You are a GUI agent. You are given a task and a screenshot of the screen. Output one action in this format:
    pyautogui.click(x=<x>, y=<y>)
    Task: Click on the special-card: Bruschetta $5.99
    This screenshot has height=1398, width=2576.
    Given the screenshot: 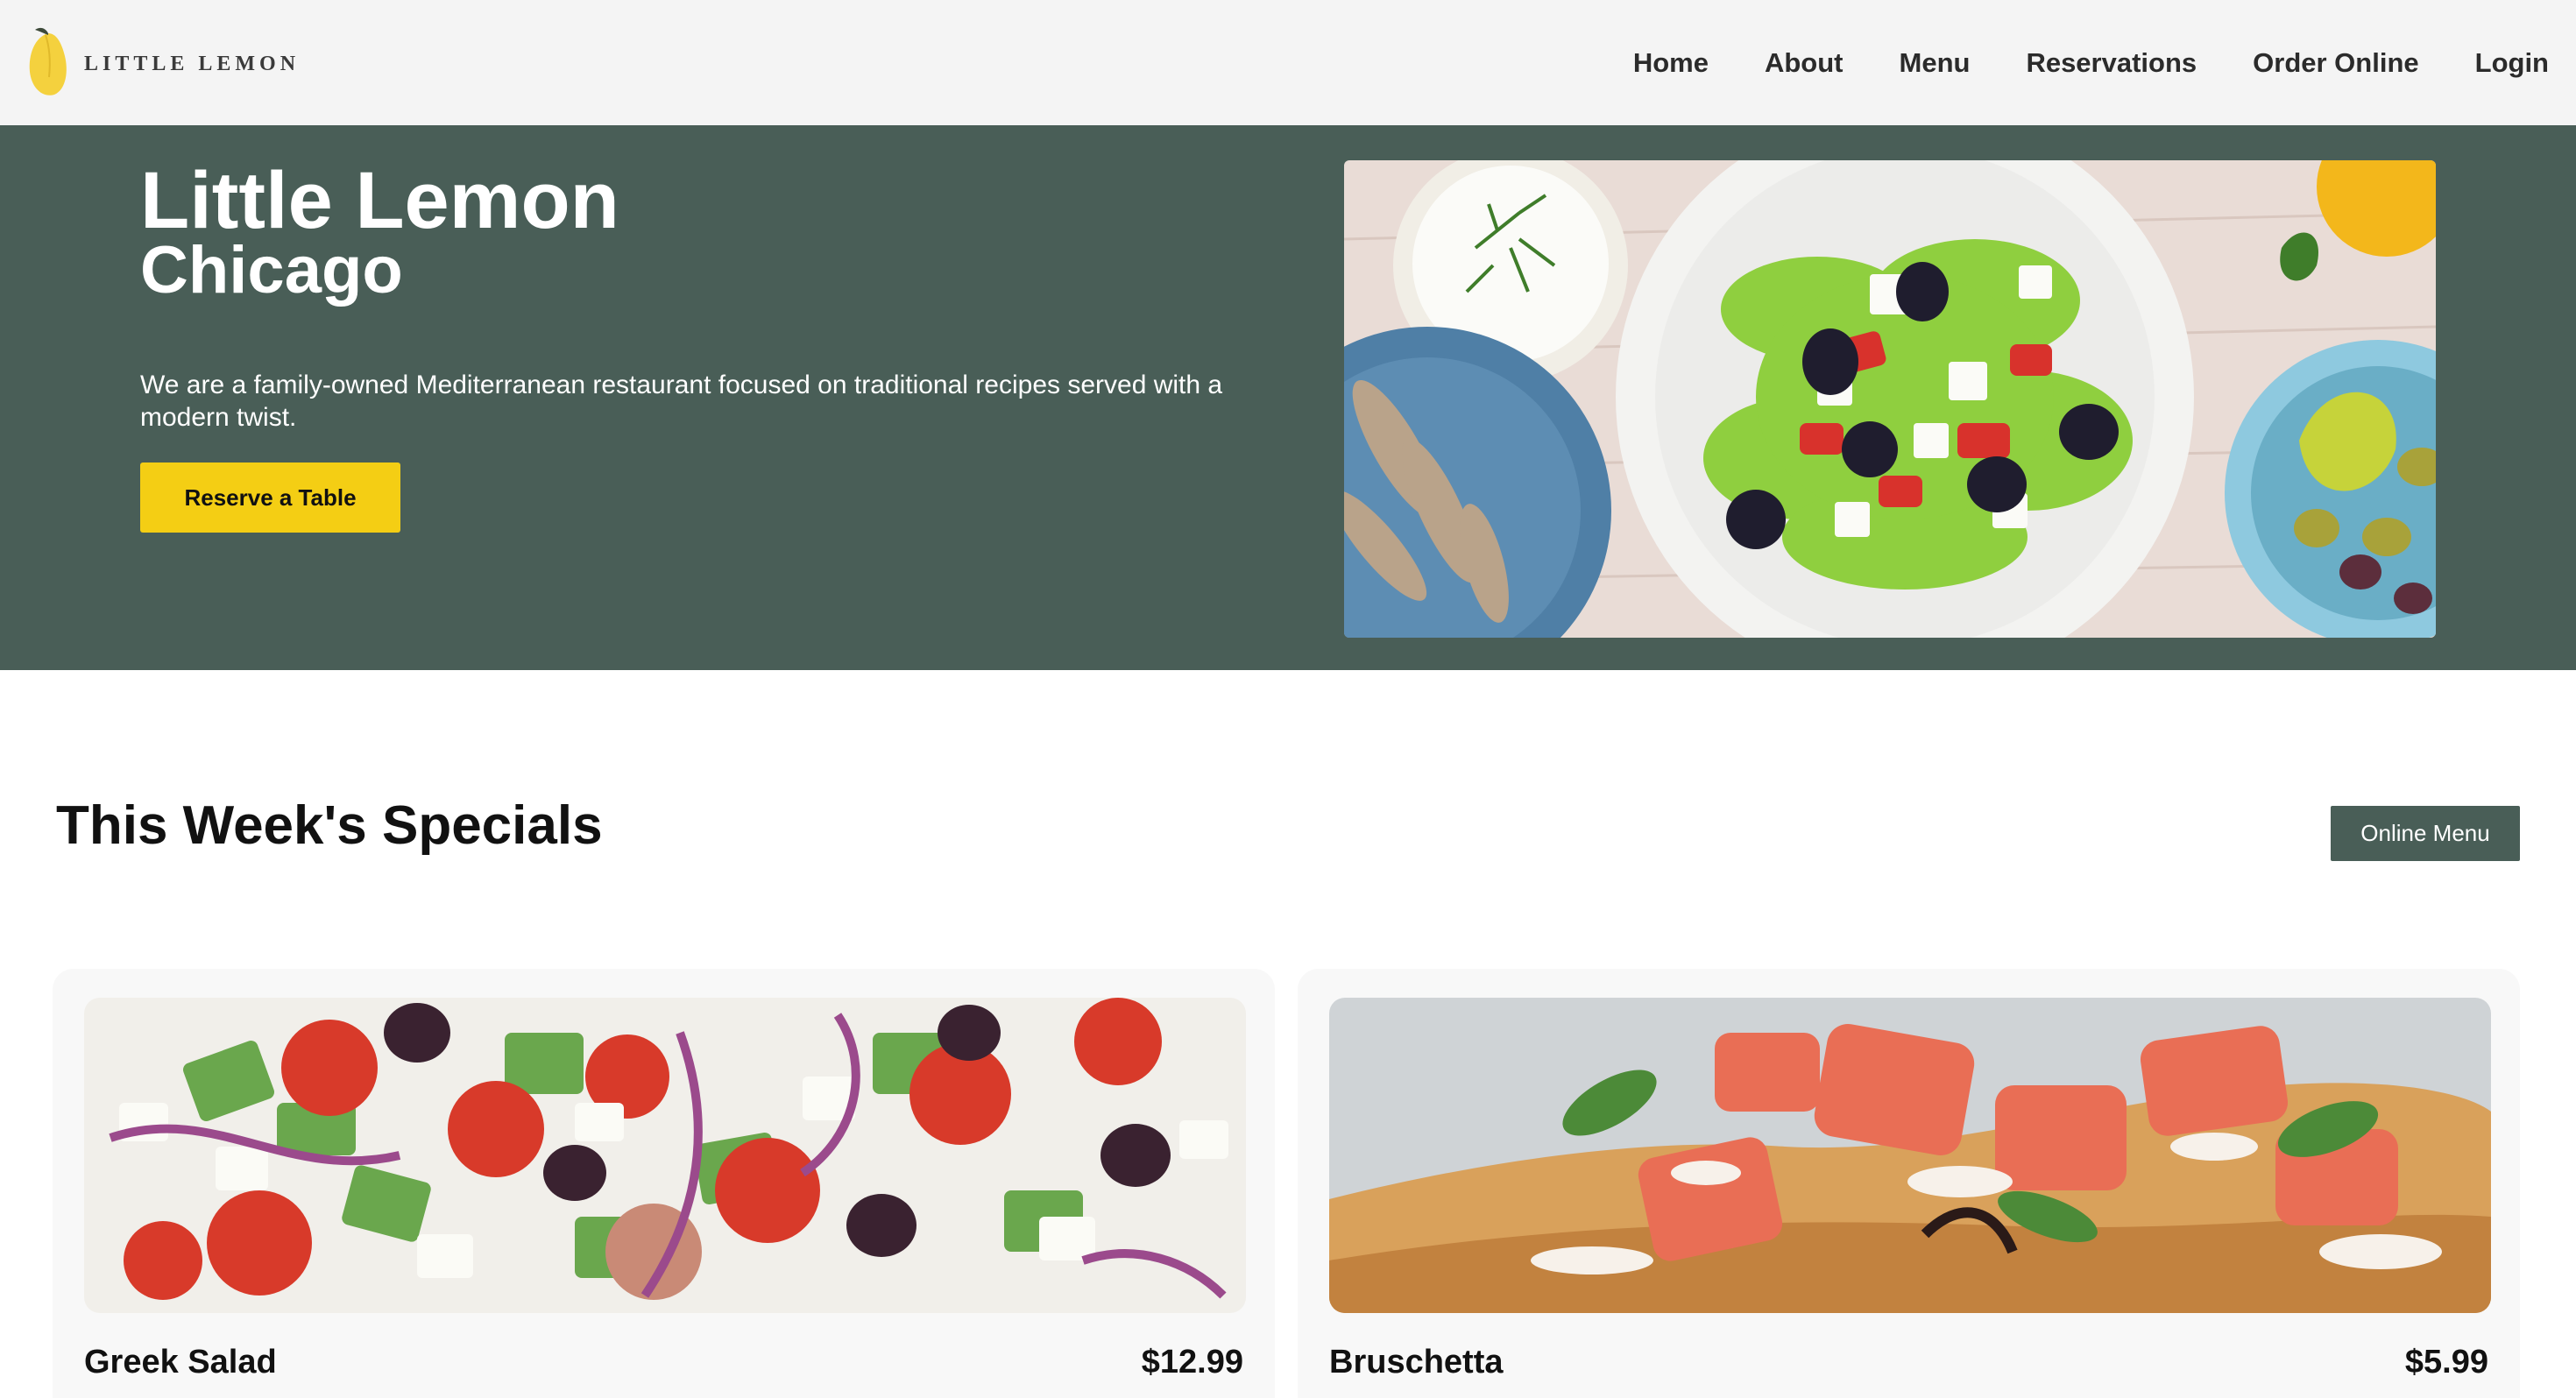 What is the action you would take?
    pyautogui.click(x=1909, y=1183)
    